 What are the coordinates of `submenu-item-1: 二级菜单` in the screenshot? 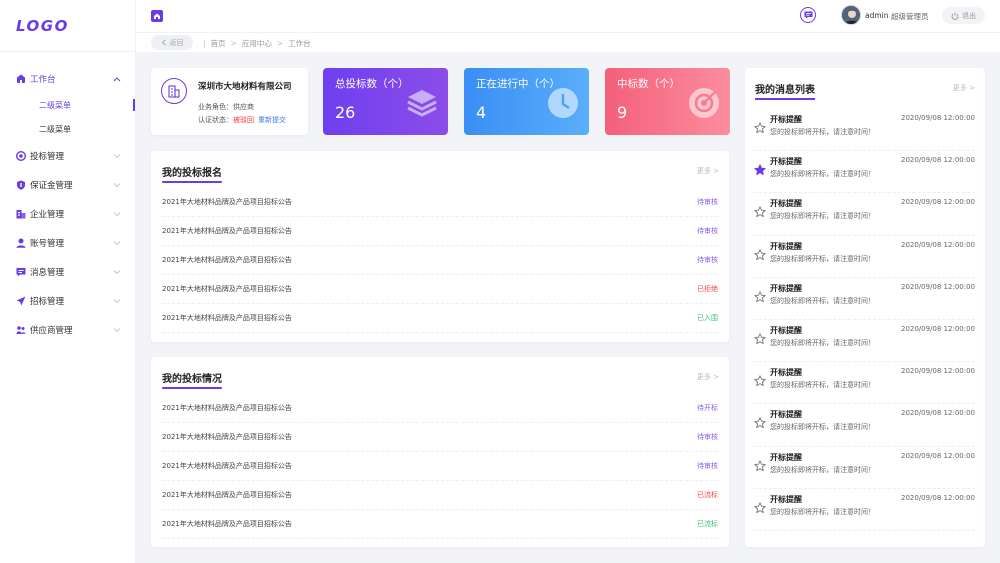 It's located at (67, 105).